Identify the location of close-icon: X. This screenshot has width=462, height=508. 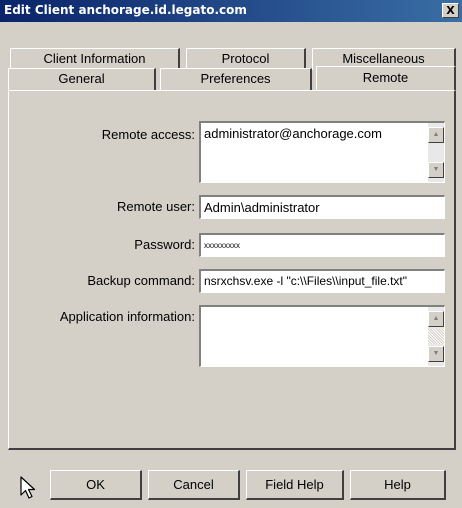
(450, 10).